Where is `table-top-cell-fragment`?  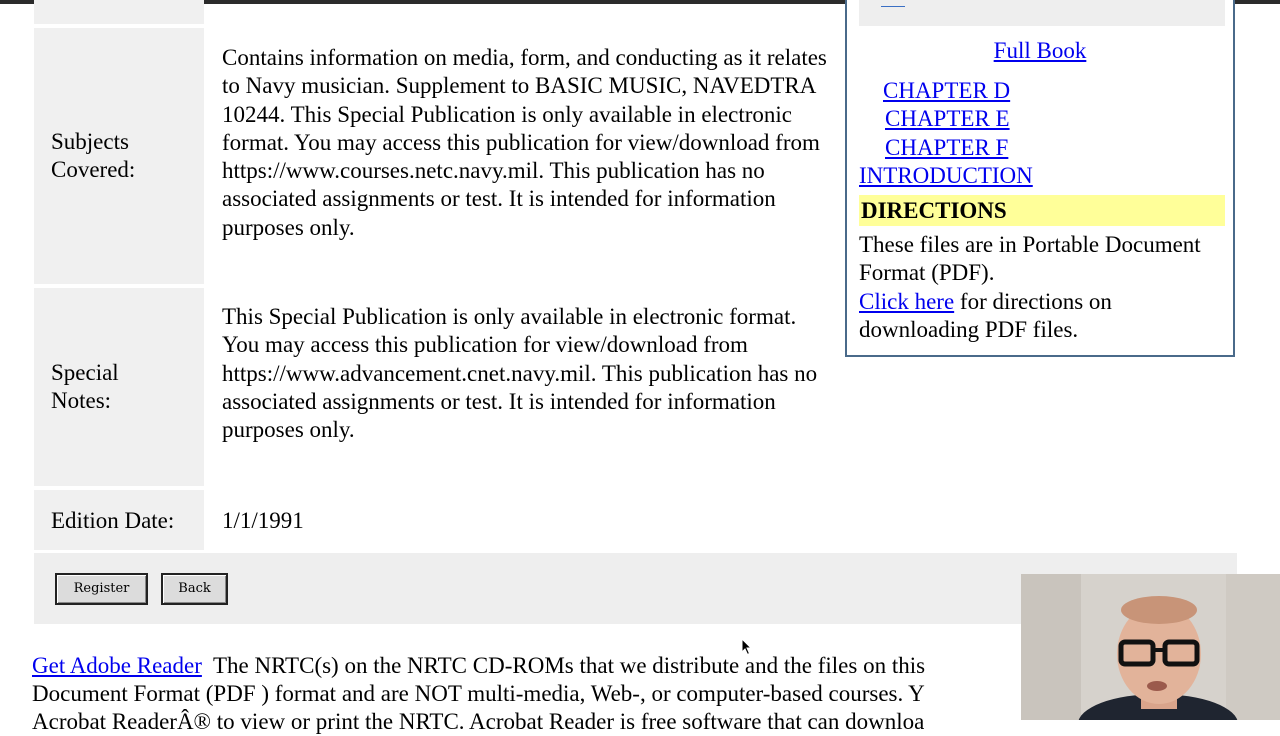
table-top-cell-fragment is located at coordinates (119, 12).